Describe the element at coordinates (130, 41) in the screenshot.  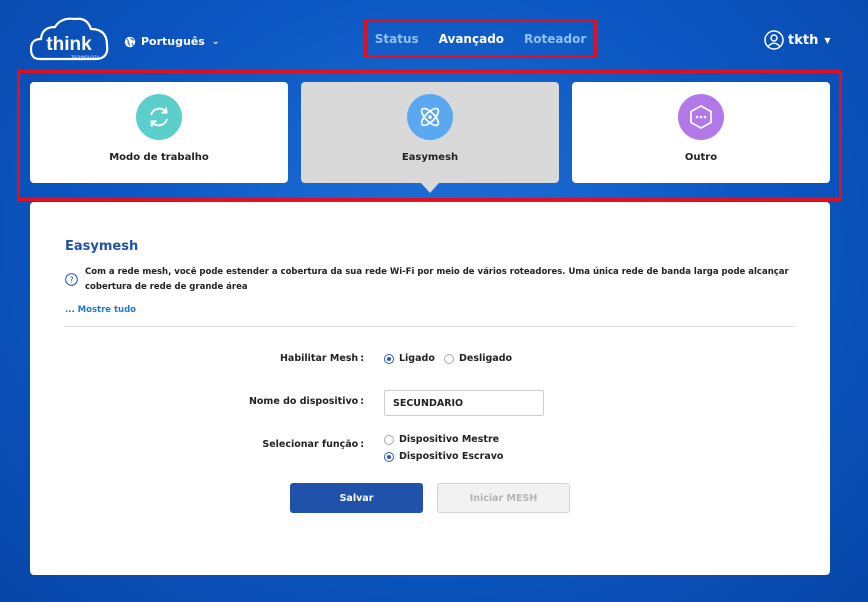
I see `globe-icon` at that location.